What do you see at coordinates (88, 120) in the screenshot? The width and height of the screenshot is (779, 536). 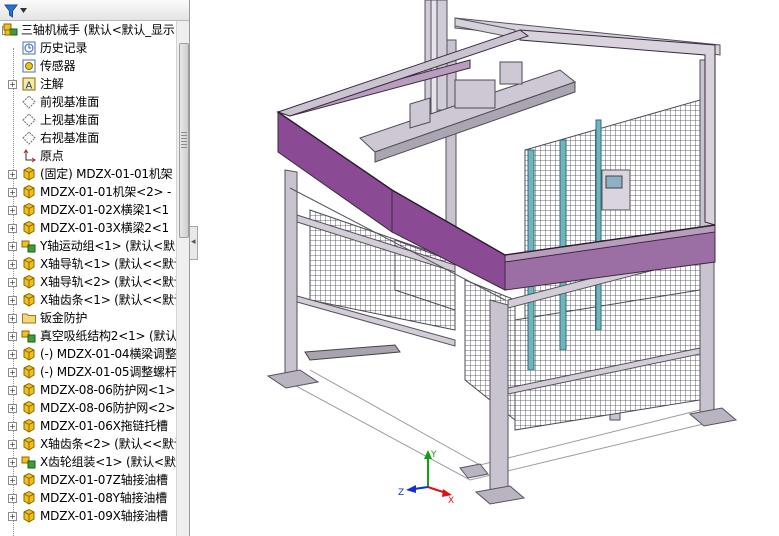 I see `tree-item: 上视基准面` at bounding box center [88, 120].